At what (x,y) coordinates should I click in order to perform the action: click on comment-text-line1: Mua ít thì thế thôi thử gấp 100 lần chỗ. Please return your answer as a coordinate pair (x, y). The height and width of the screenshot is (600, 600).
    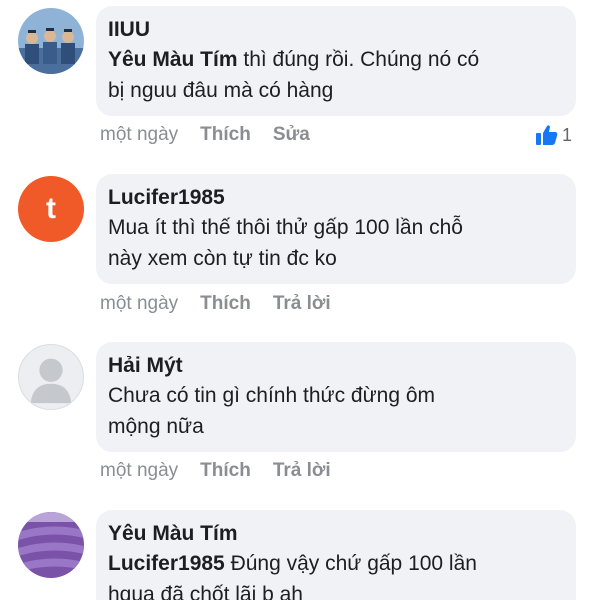
    Looking at the image, I should click on (285, 227).